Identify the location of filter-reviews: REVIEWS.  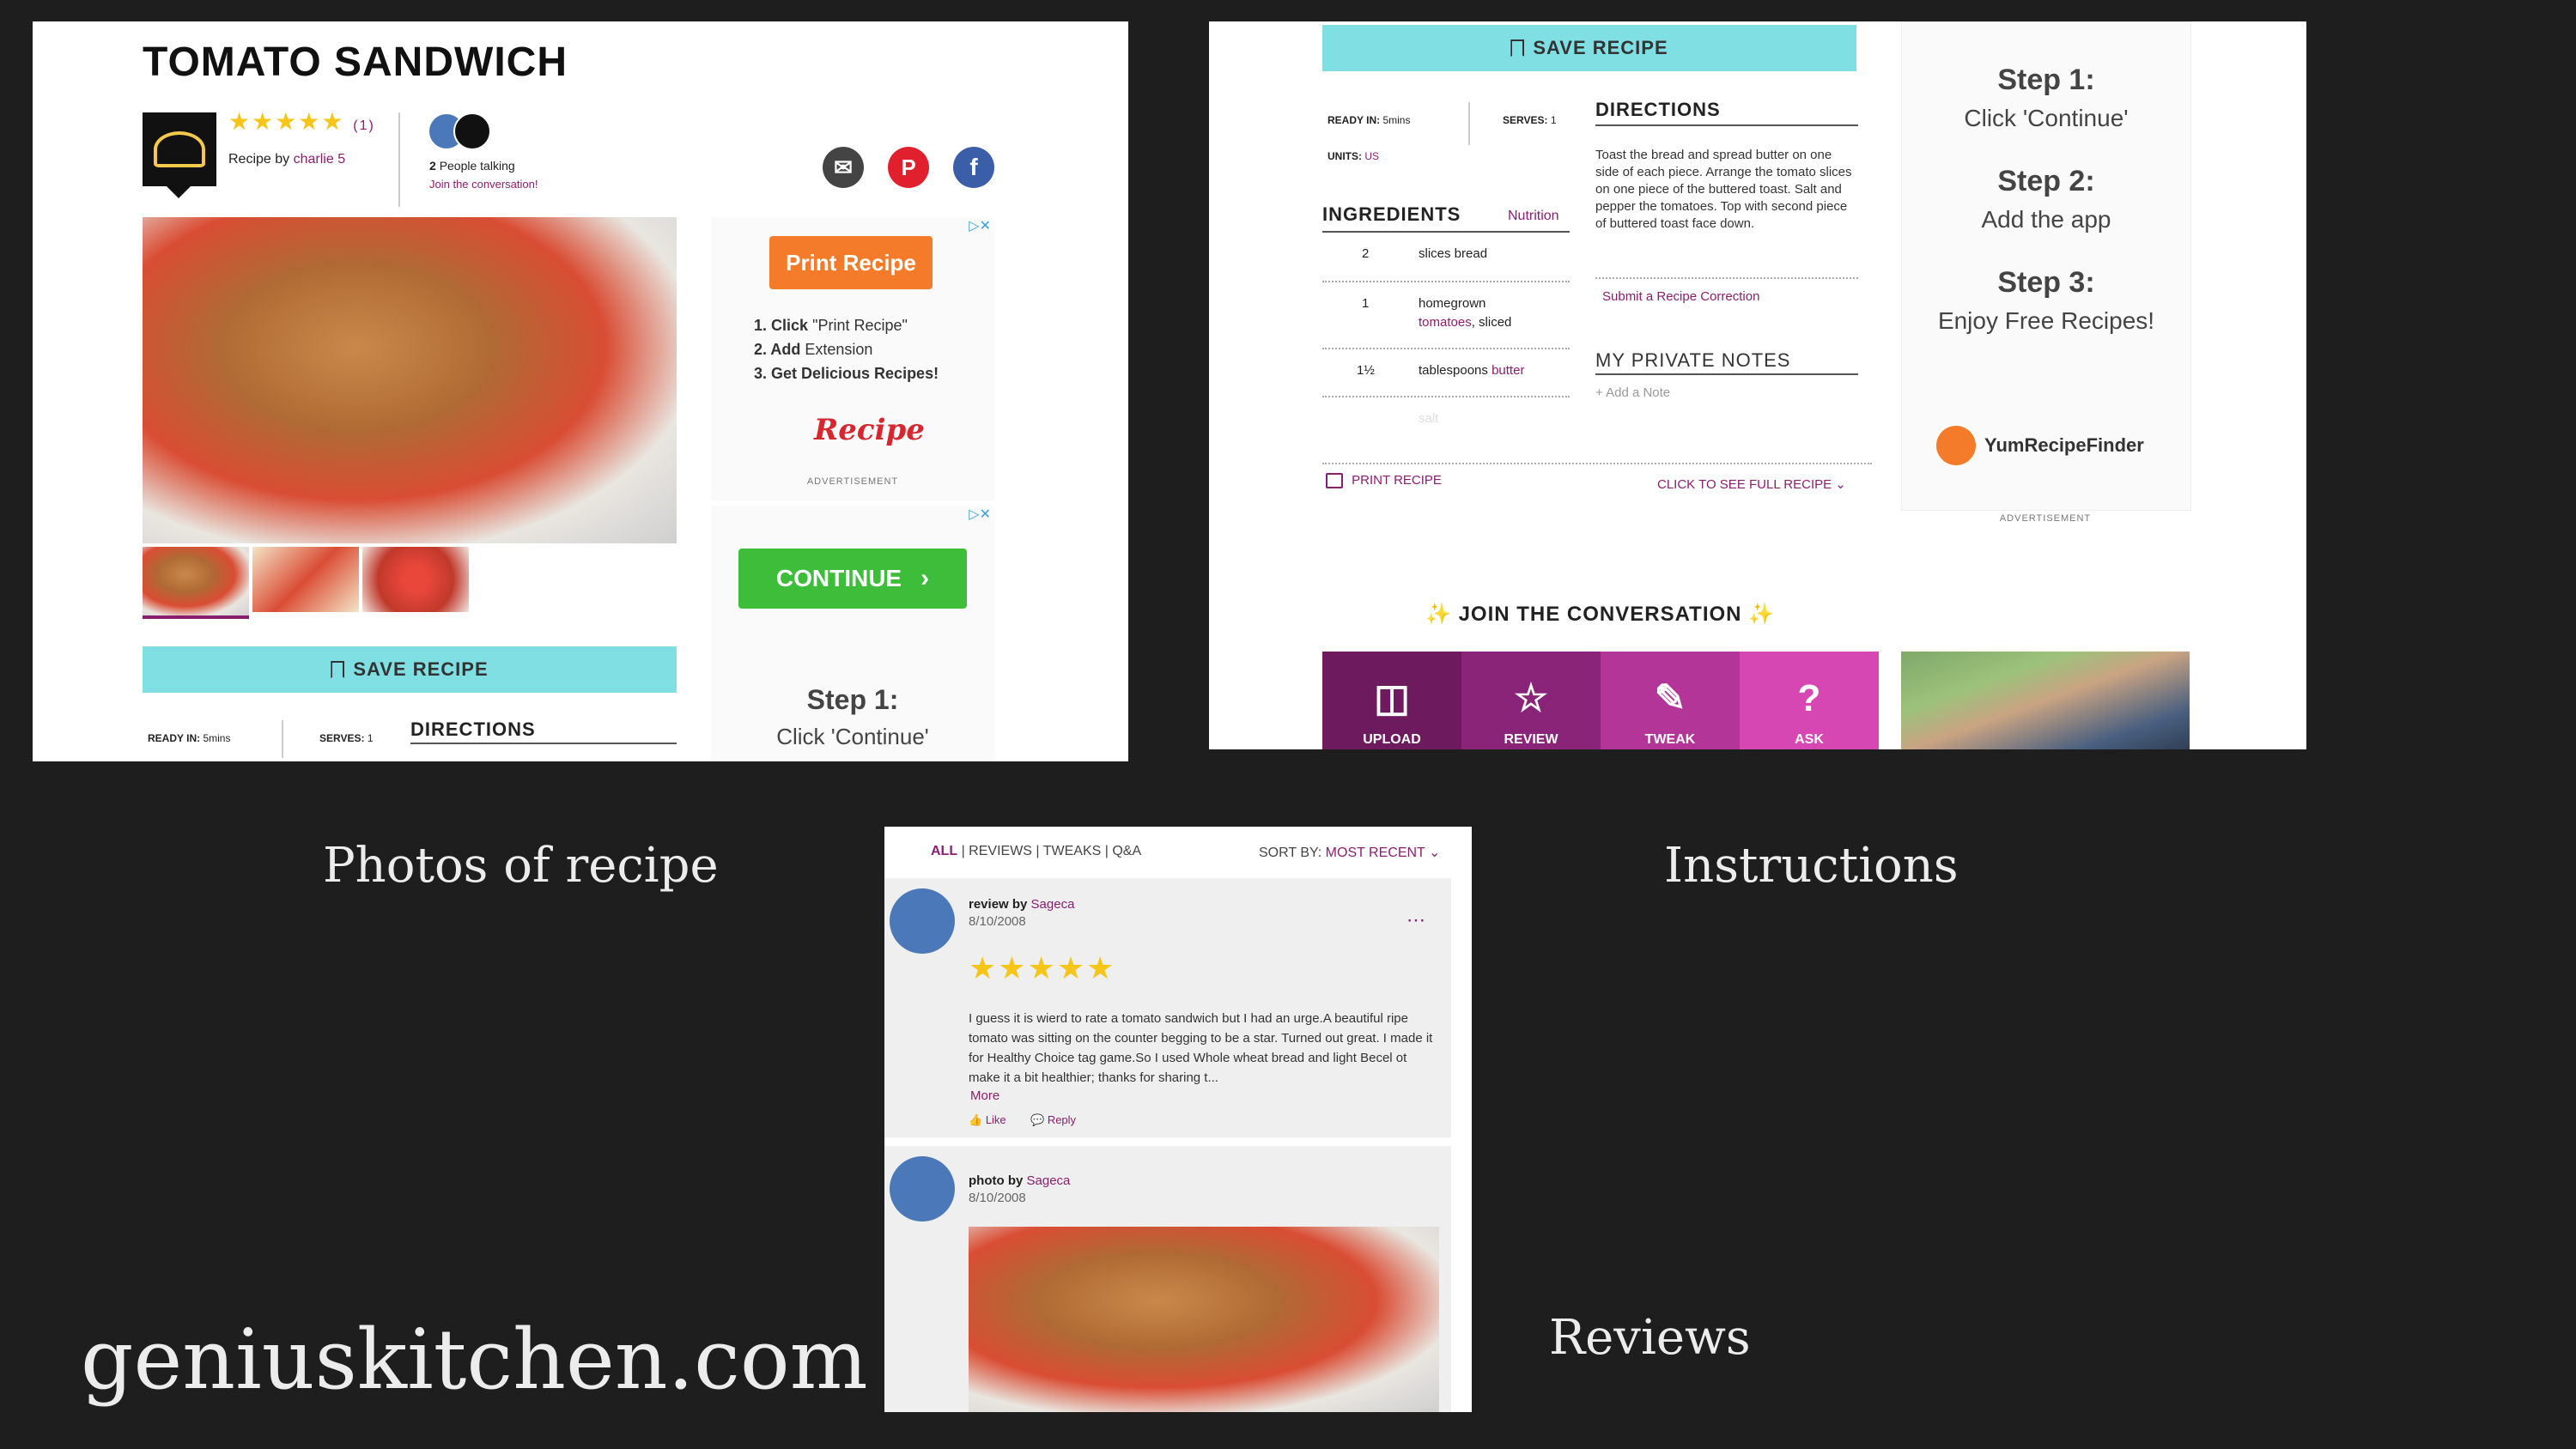
(1001, 851).